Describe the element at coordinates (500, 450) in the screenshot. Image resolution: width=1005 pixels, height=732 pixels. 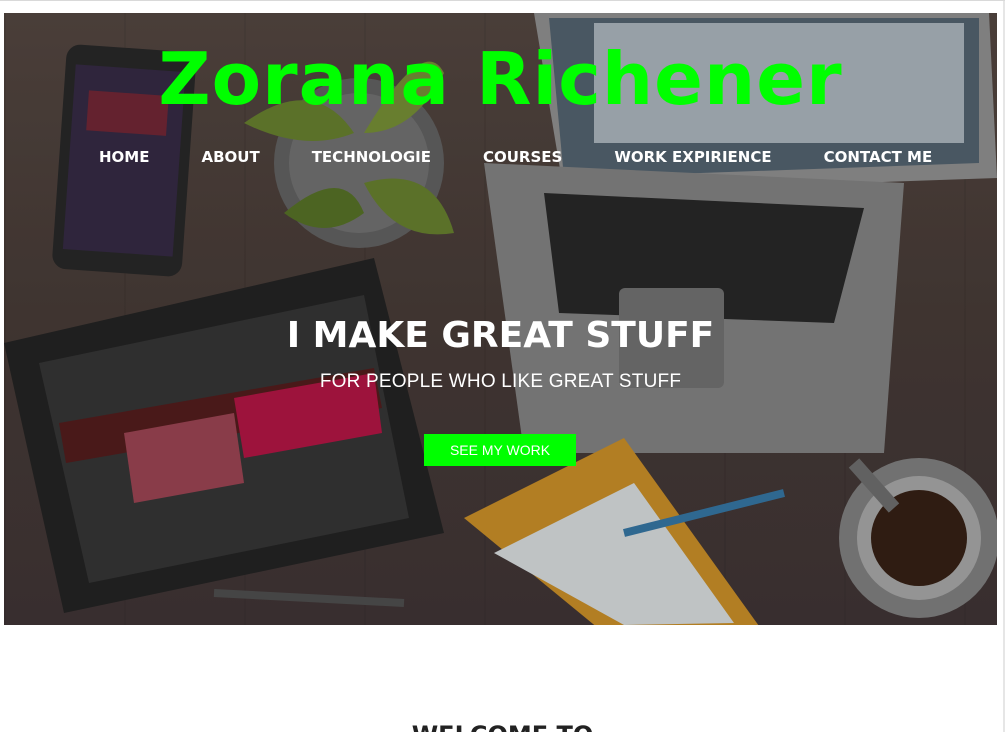
I see `see-my-work-button: SEE MY WORK` at that location.